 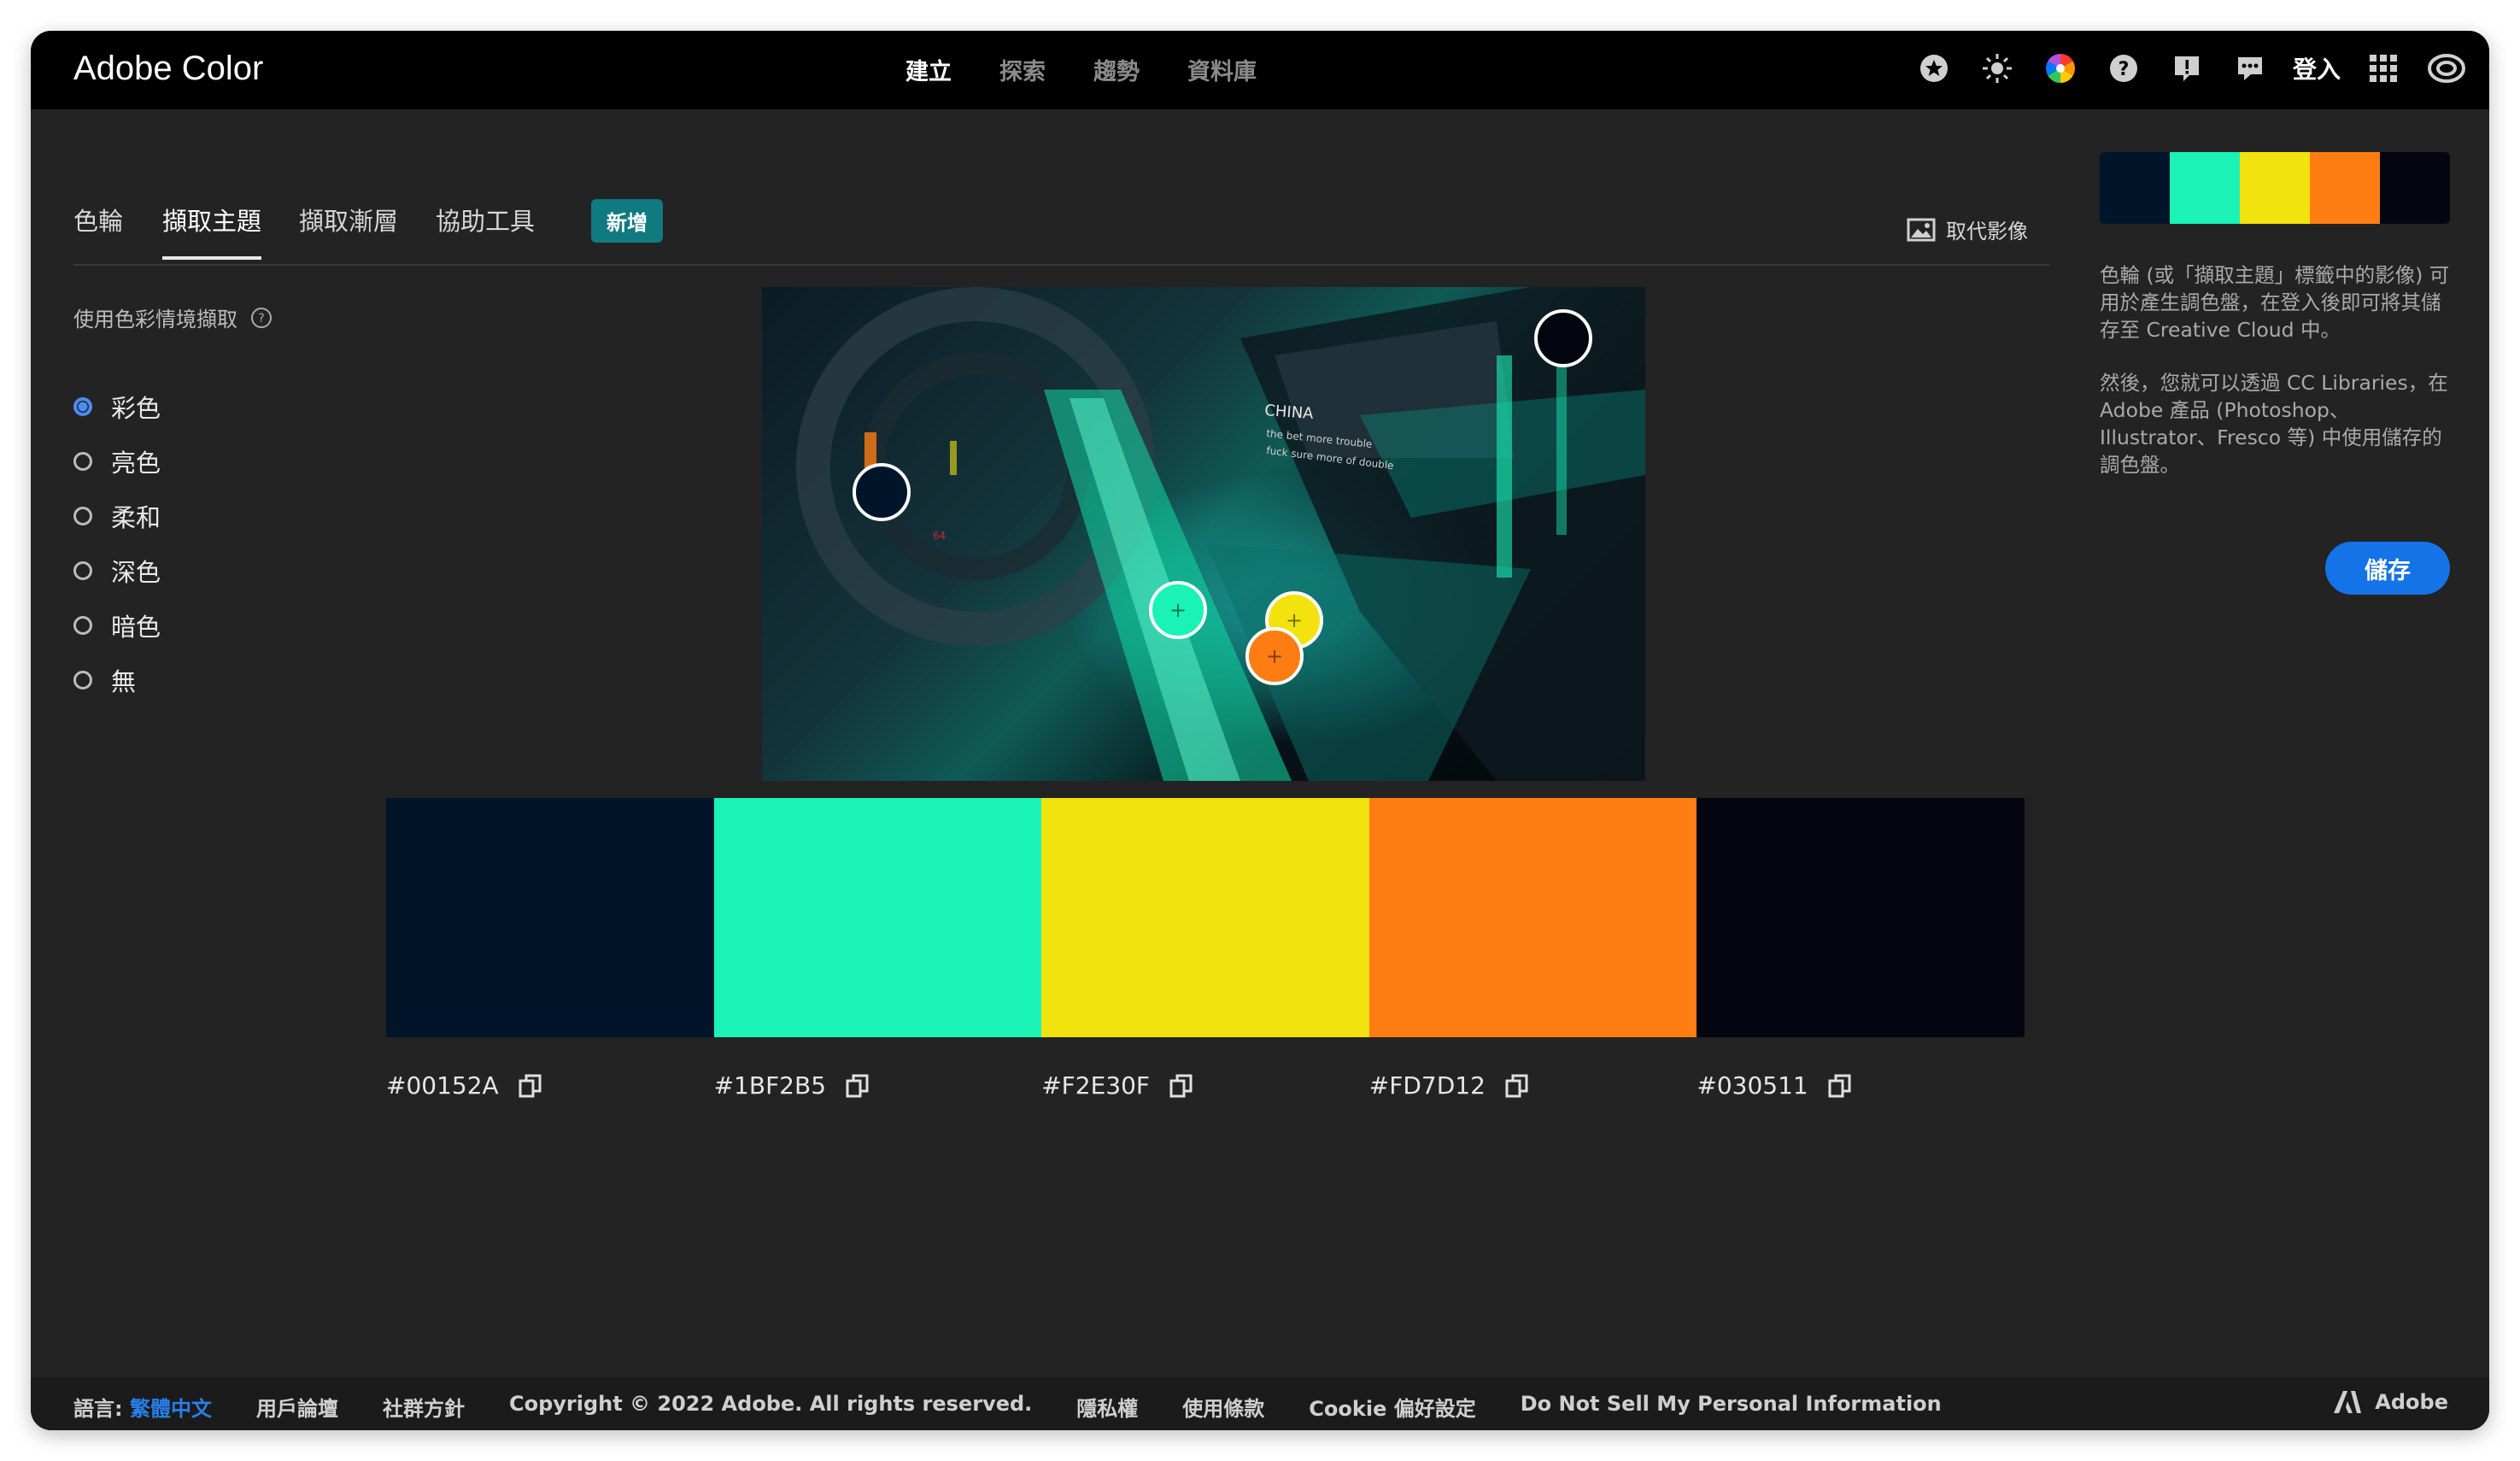 I want to click on mood-option-muted: 柔和, so click(x=117, y=516).